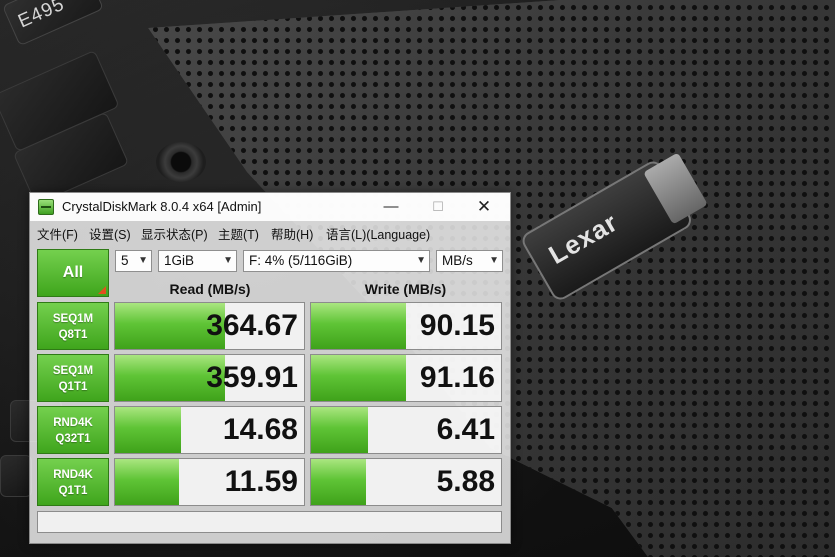 The height and width of the screenshot is (557, 835). I want to click on test-params: Q8T1, so click(73, 335).